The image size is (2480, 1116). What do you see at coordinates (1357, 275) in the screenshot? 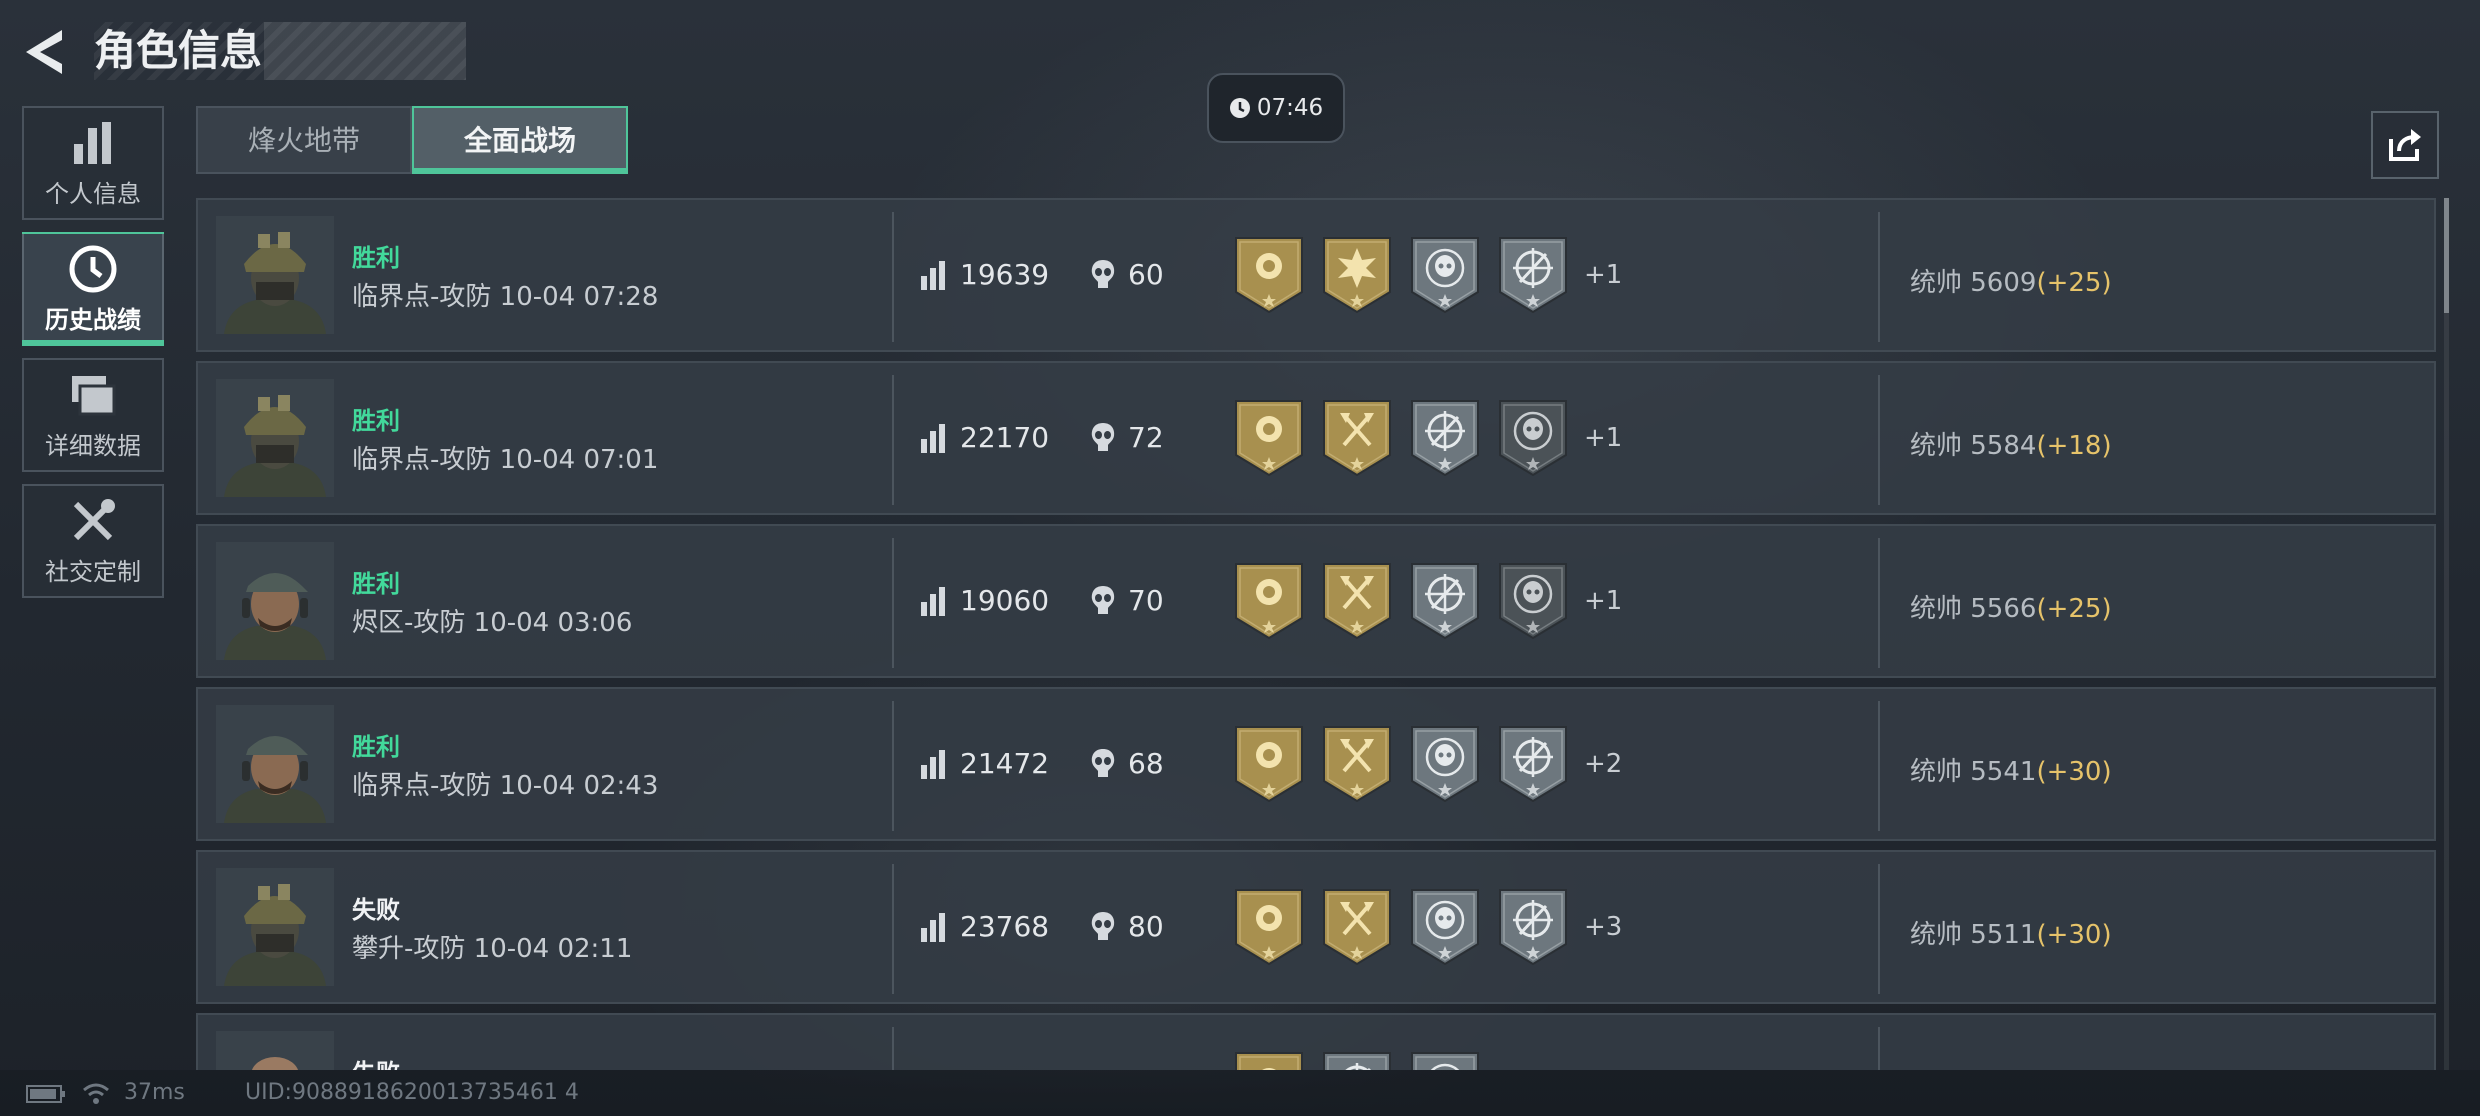
I see `medal-gold-burst-icon` at bounding box center [1357, 275].